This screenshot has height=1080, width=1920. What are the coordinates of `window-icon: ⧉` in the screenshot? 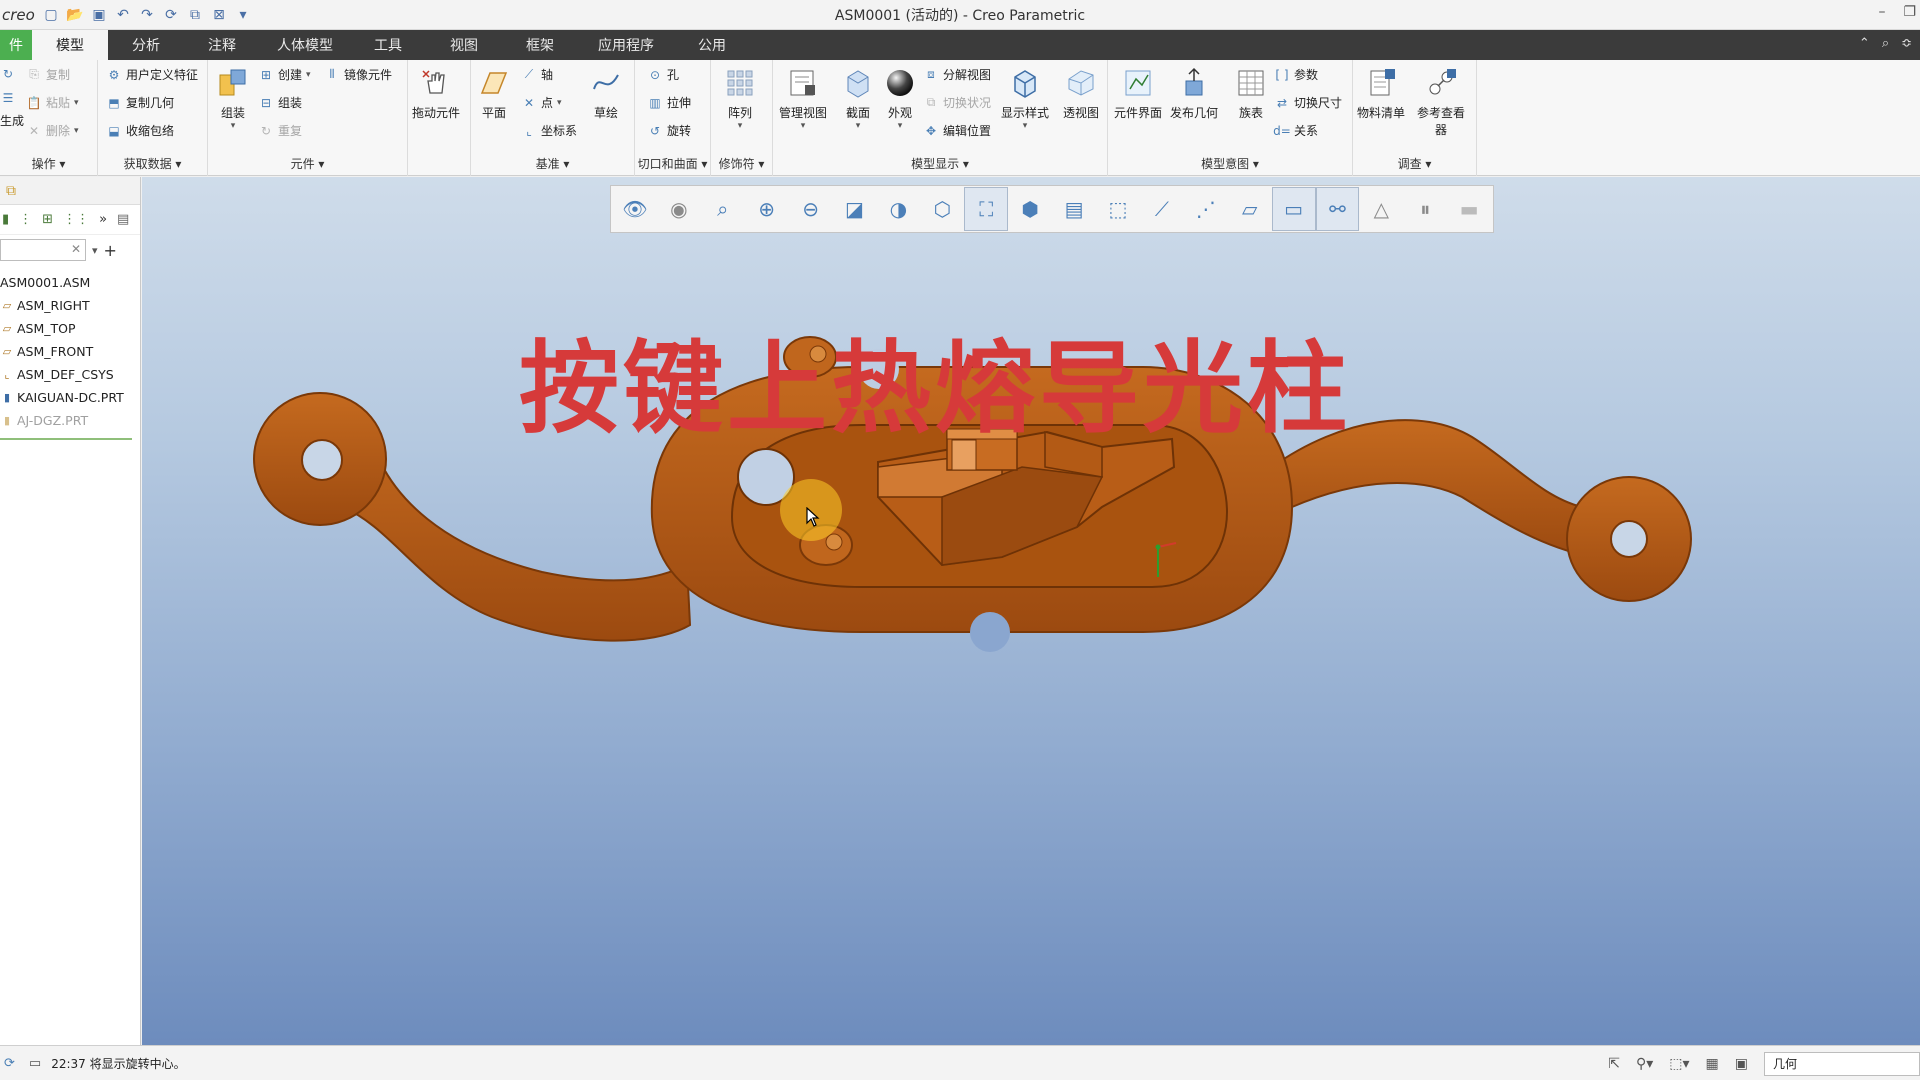 It's located at (195, 15).